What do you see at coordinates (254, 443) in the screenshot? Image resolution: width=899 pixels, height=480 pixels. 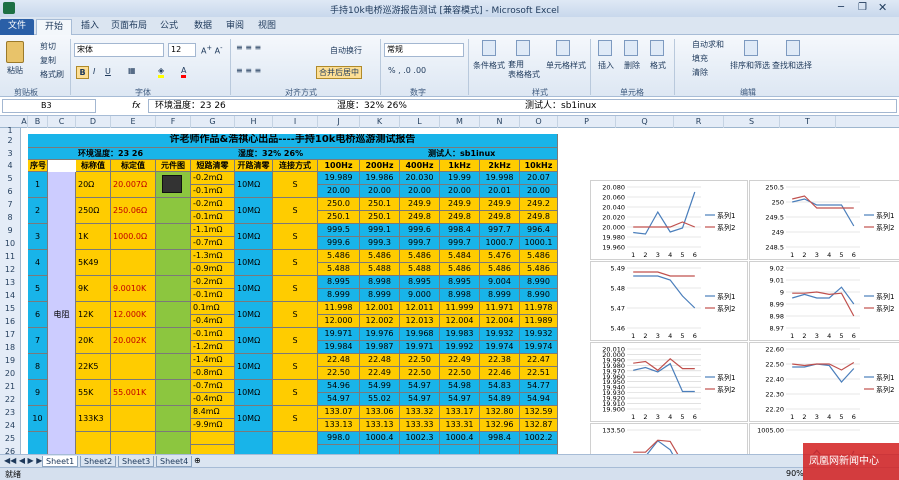 I see `open-clear-value` at bounding box center [254, 443].